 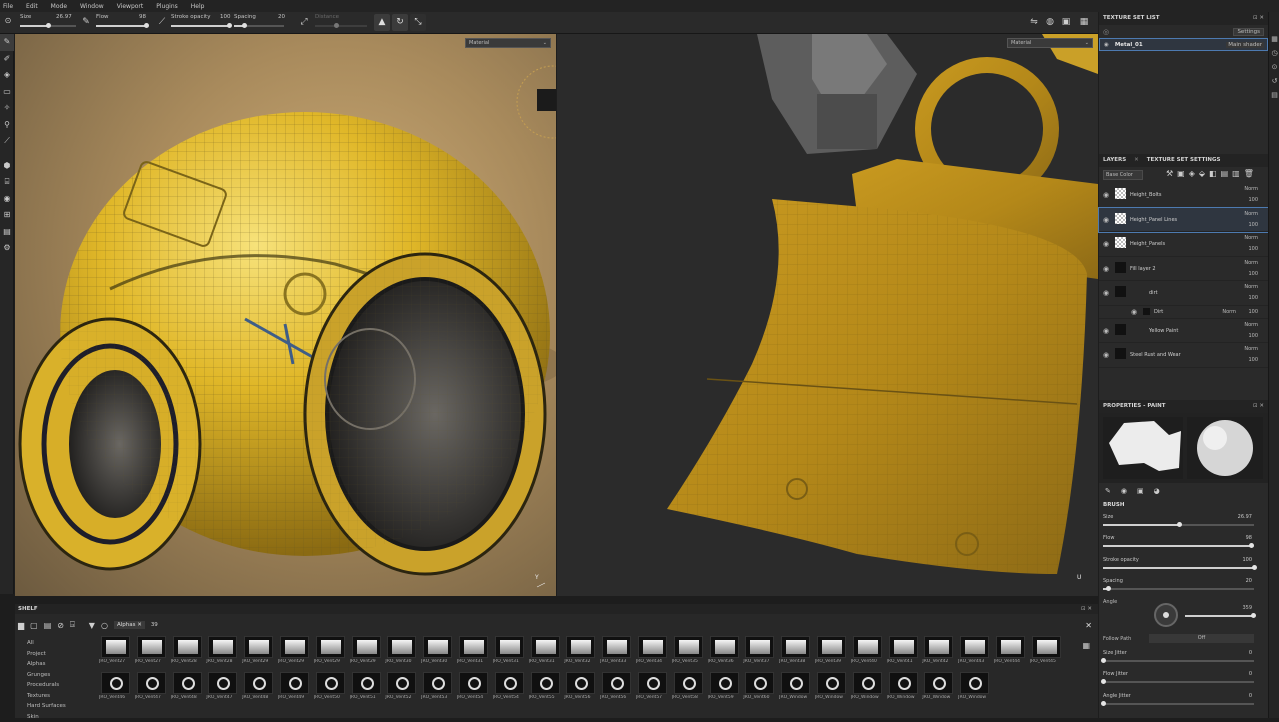 I want to click on shelf-item: JRO_Vent51, so click(x=367, y=688).